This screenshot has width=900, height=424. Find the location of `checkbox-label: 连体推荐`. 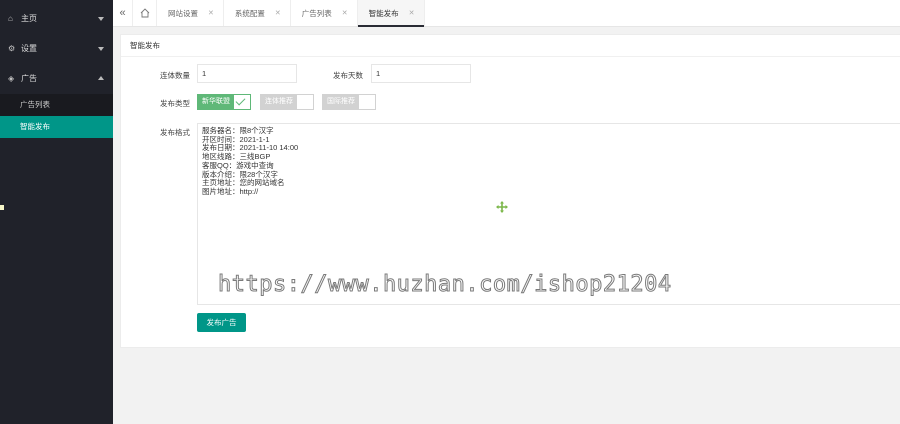

checkbox-label: 连体推荐 is located at coordinates (279, 102).